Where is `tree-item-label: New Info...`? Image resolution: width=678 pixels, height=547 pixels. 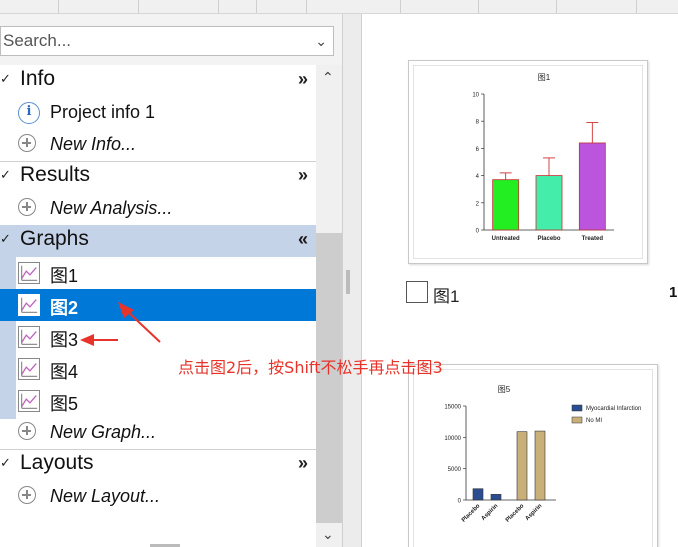 tree-item-label: New Info... is located at coordinates (93, 144).